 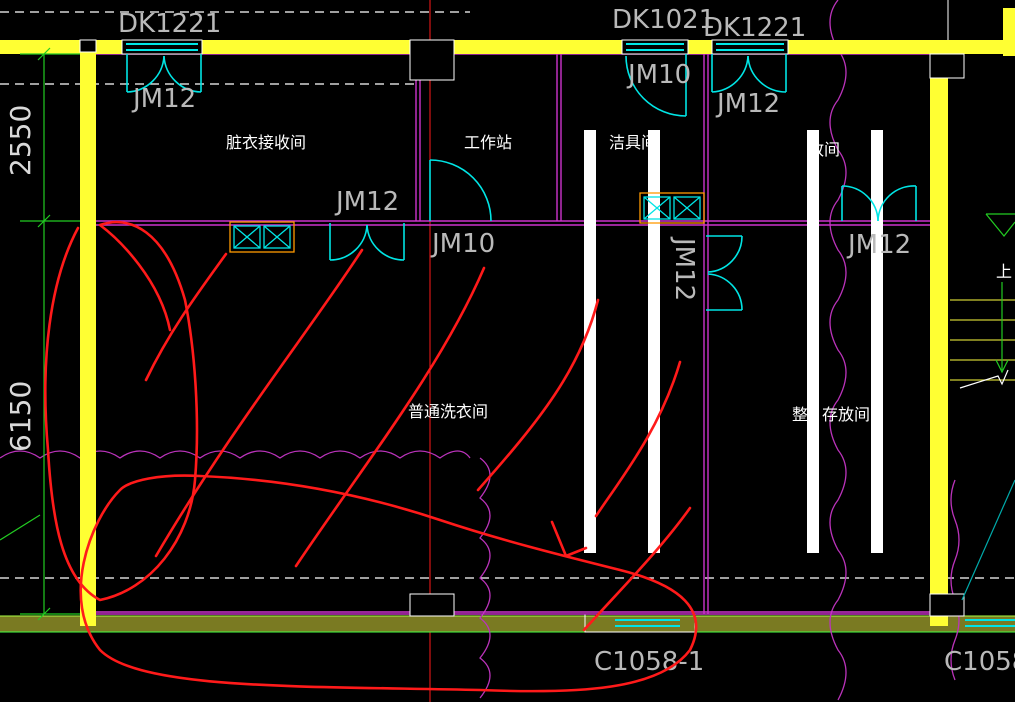 What do you see at coordinates (824, 149) in the screenshot?
I see `room-storage-top: 放间` at bounding box center [824, 149].